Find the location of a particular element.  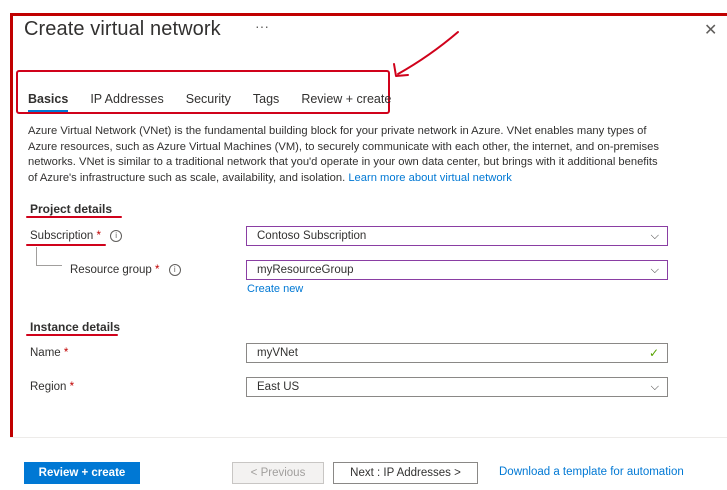

region-label: Region * is located at coordinates (52, 387).